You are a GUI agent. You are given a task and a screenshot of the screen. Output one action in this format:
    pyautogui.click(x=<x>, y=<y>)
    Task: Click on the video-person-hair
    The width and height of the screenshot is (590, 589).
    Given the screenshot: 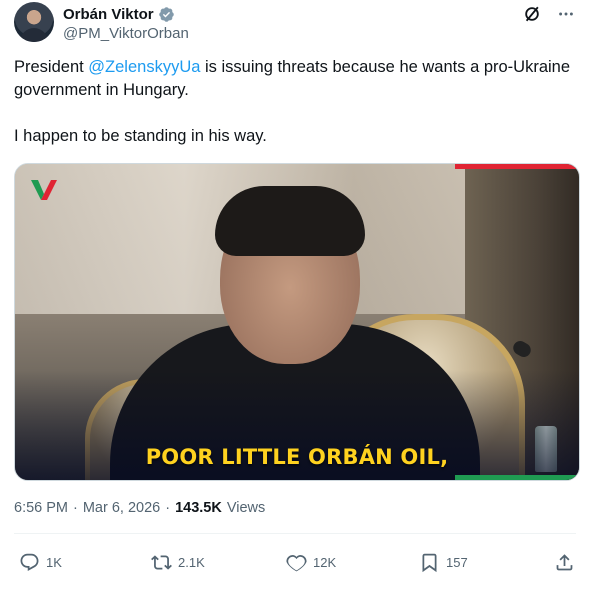 What is the action you would take?
    pyautogui.click(x=290, y=221)
    